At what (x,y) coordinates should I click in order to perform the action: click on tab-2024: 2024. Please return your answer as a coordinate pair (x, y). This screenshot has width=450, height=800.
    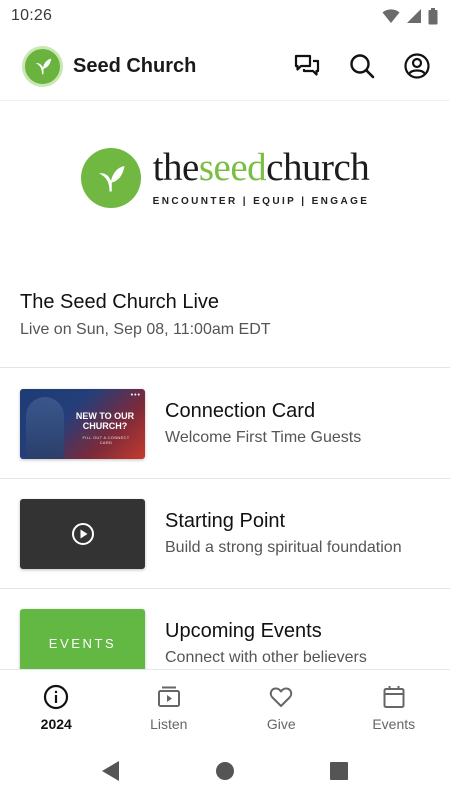
    Looking at the image, I should click on (56, 705).